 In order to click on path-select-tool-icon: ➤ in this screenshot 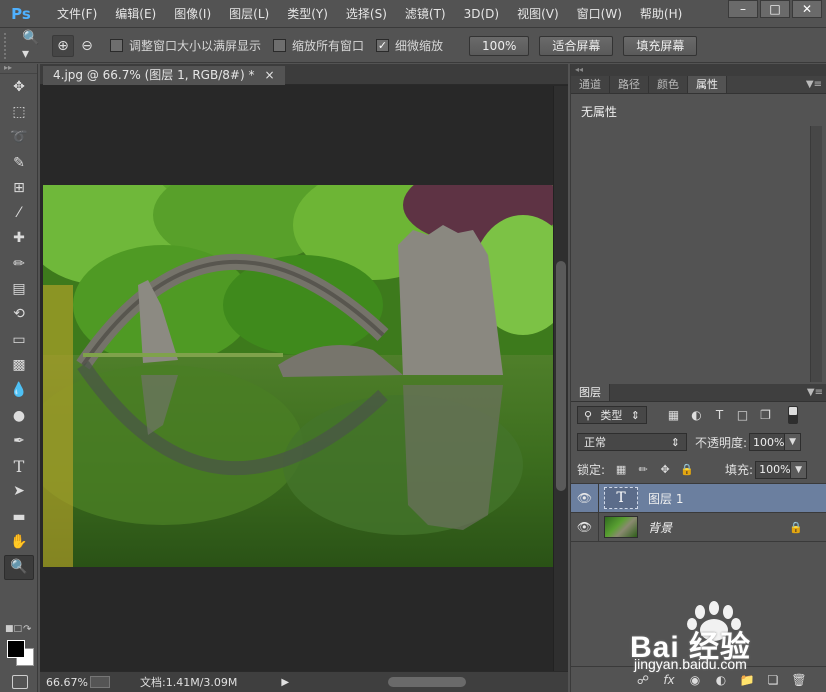, I will do `click(19, 491)`.